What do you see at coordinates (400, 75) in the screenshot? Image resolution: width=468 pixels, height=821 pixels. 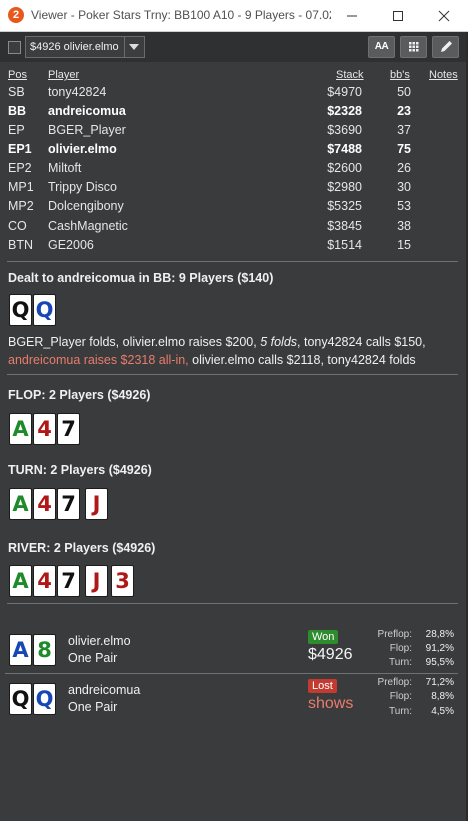 I see `header-bbs: bb's` at bounding box center [400, 75].